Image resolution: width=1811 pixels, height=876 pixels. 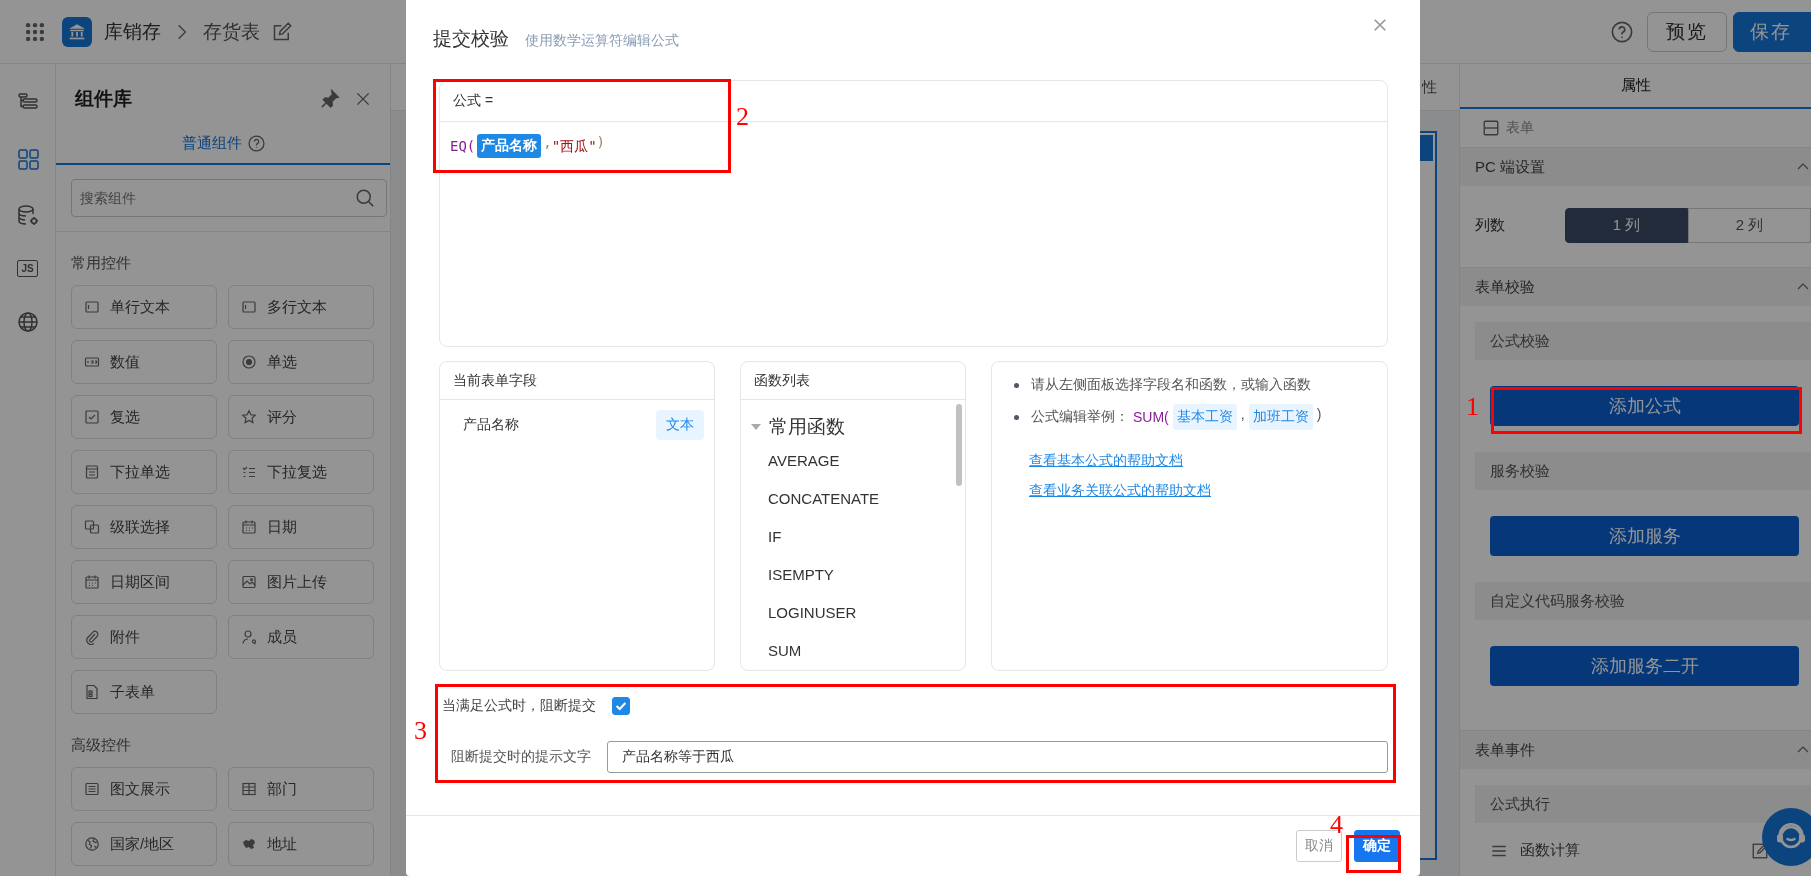 I want to click on group-title: 高级控件, so click(x=101, y=745).